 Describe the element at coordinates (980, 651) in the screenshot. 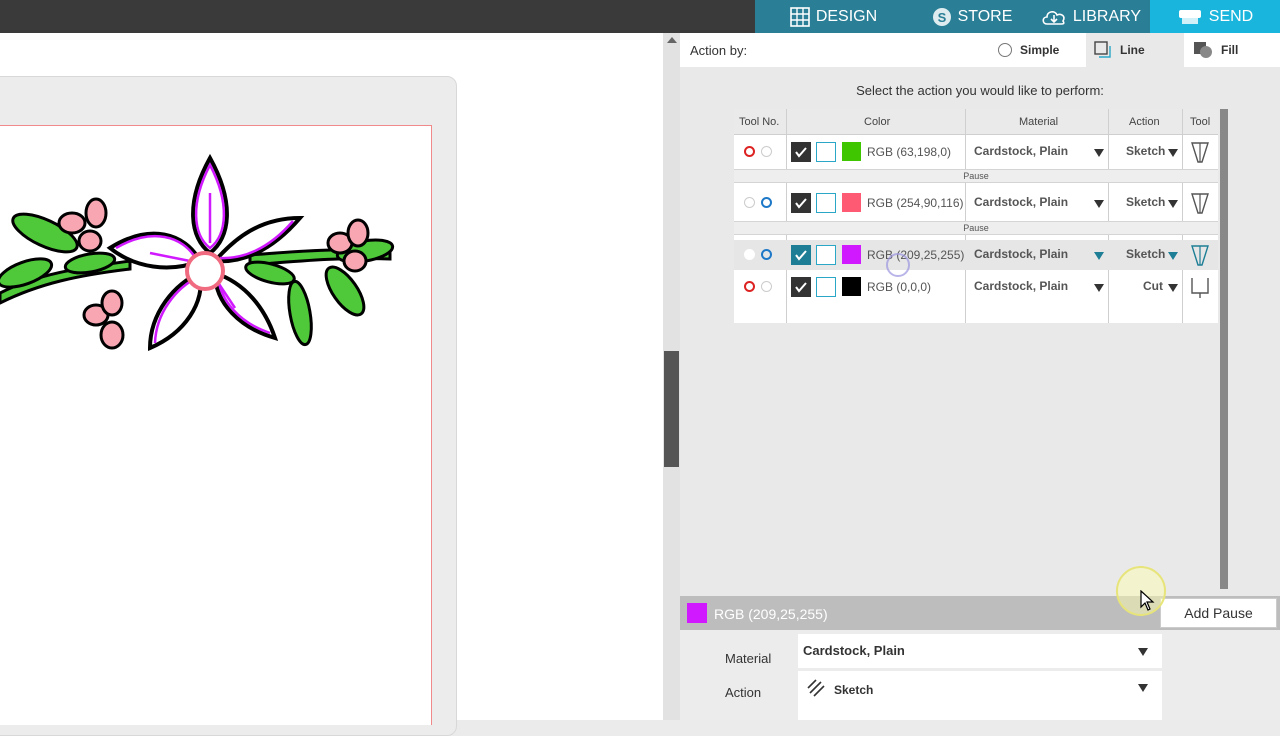

I see `material-select: Cardstock, Plain` at that location.